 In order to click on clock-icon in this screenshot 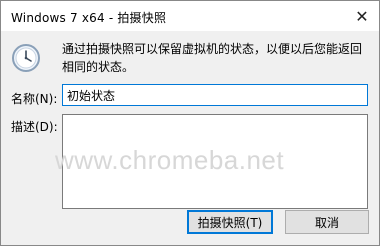, I will do `click(26, 58)`.